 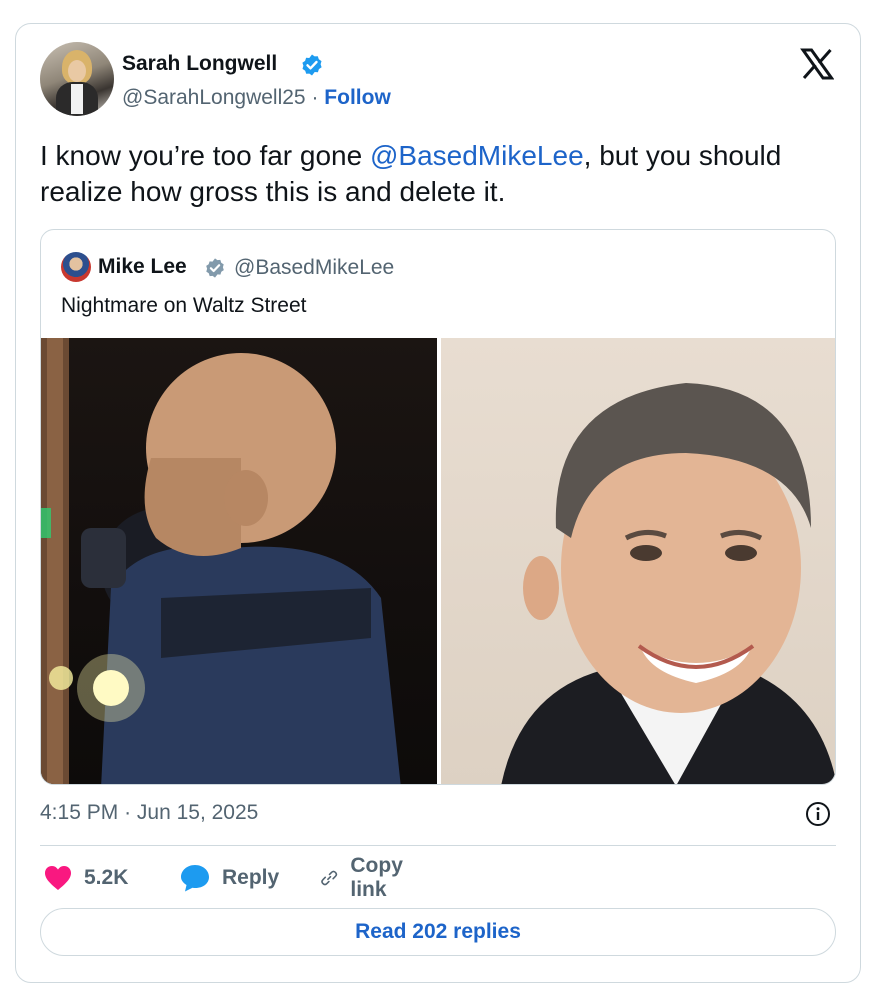 I want to click on like-button: 5.2K, so click(x=86, y=878).